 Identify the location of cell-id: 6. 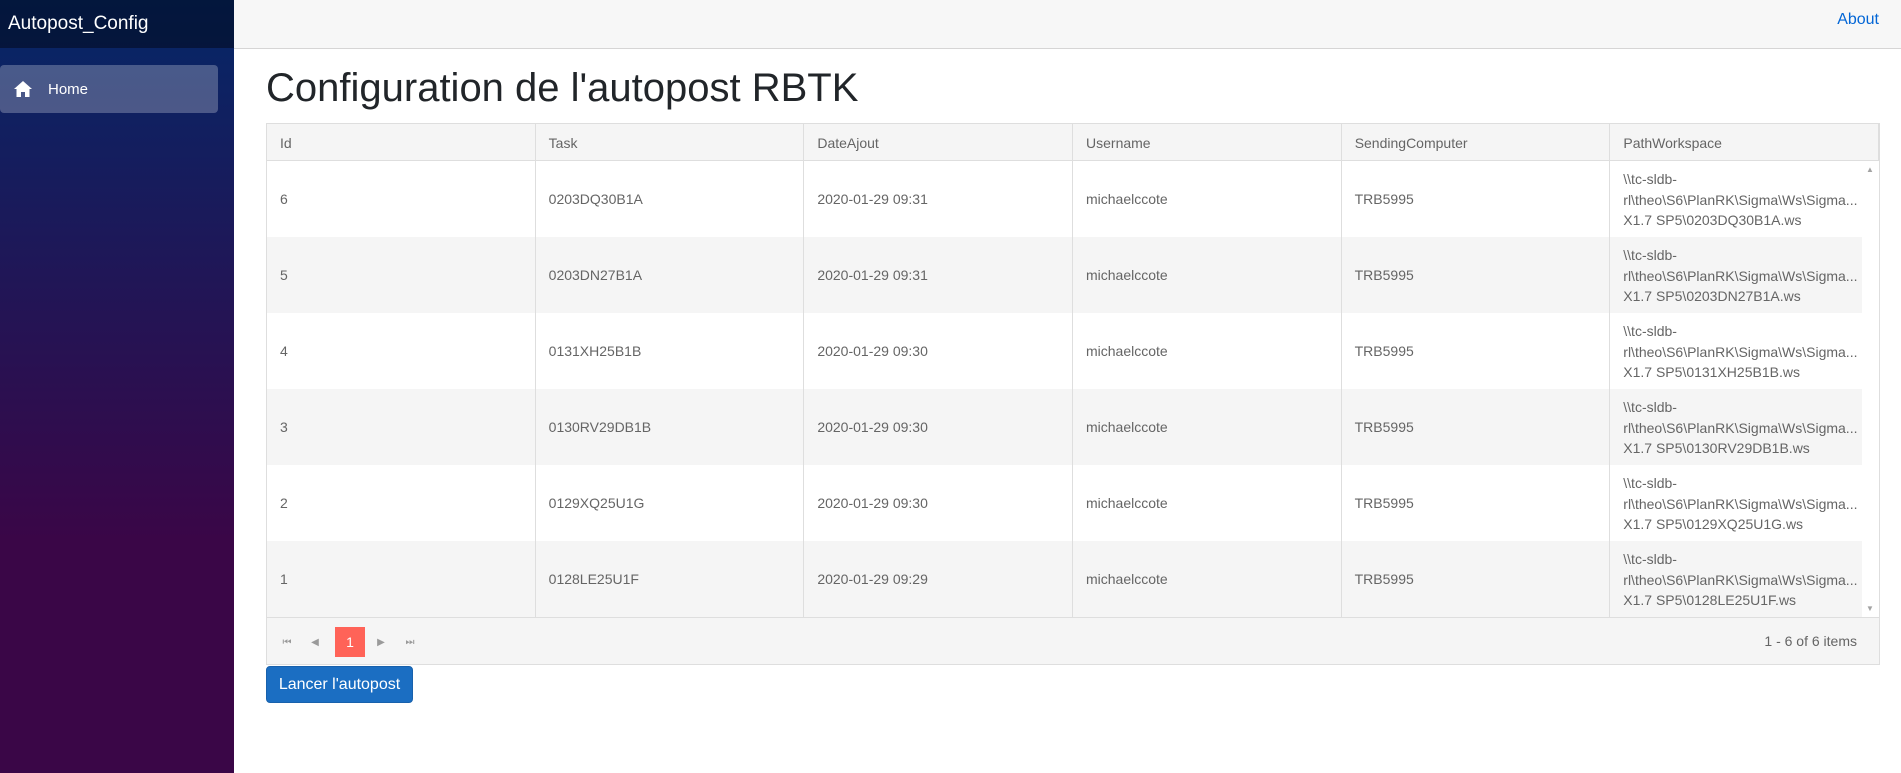
(401, 199).